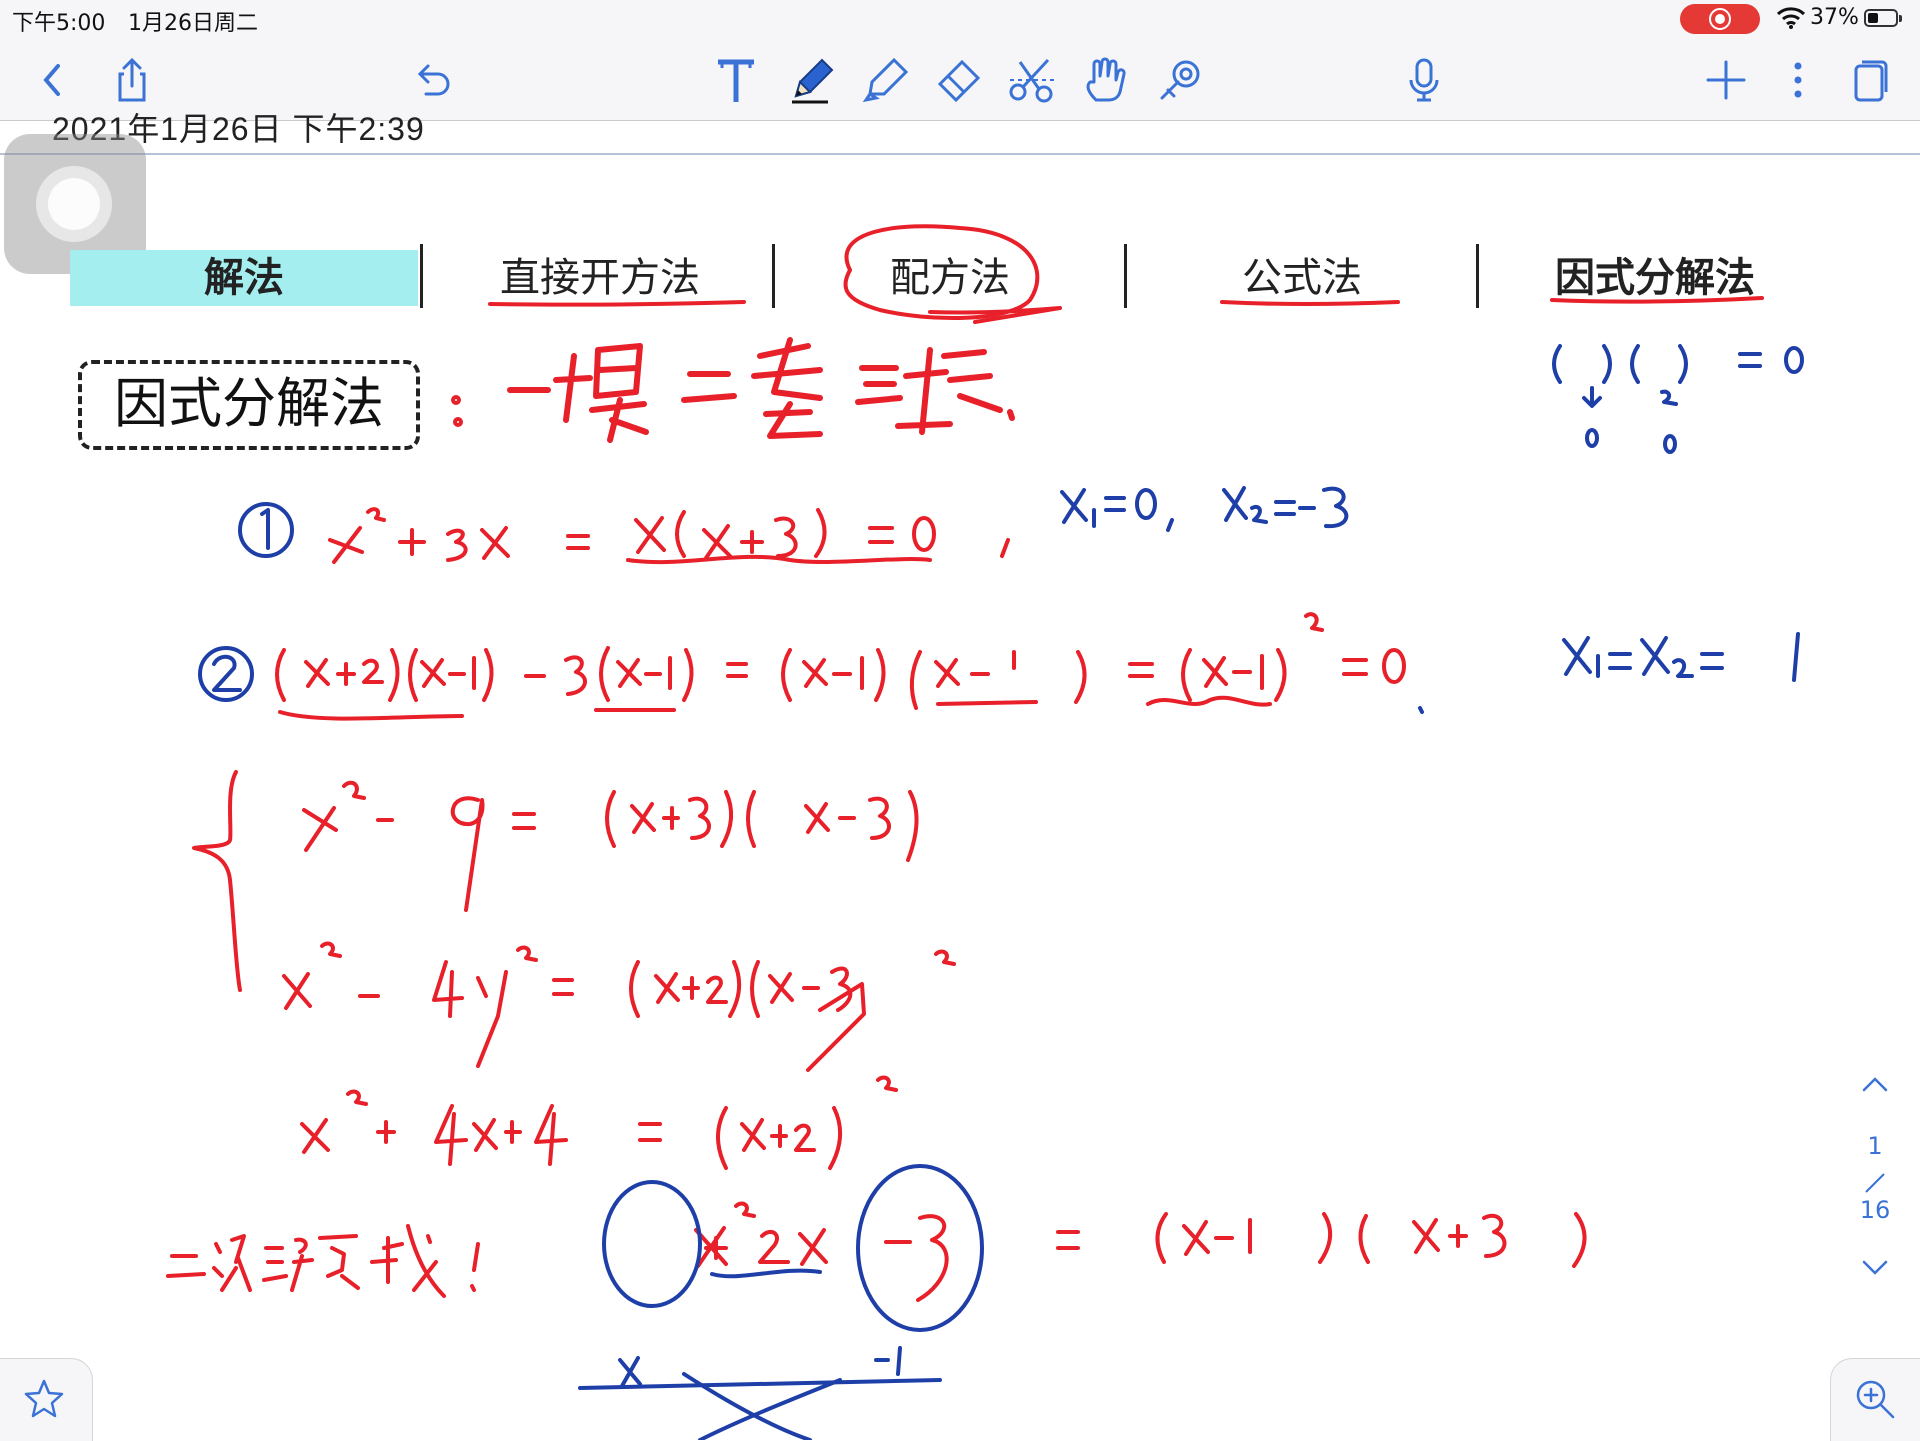  I want to click on trinomial-handwriting, so click(876, 1251).